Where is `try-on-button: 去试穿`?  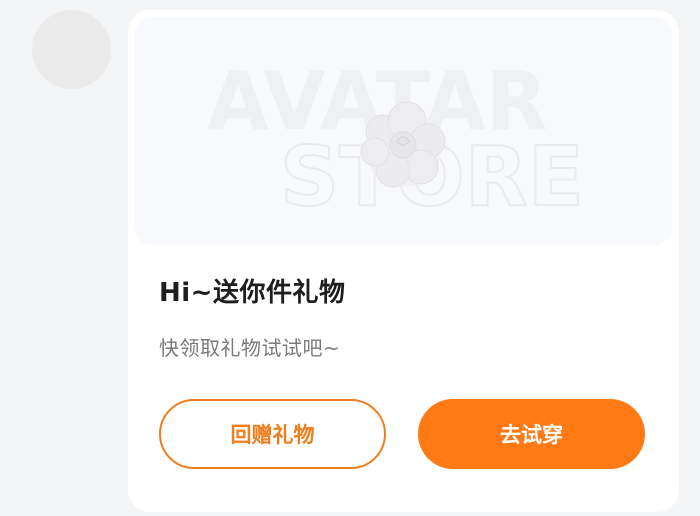
try-on-button: 去试穿 is located at coordinates (531, 434).